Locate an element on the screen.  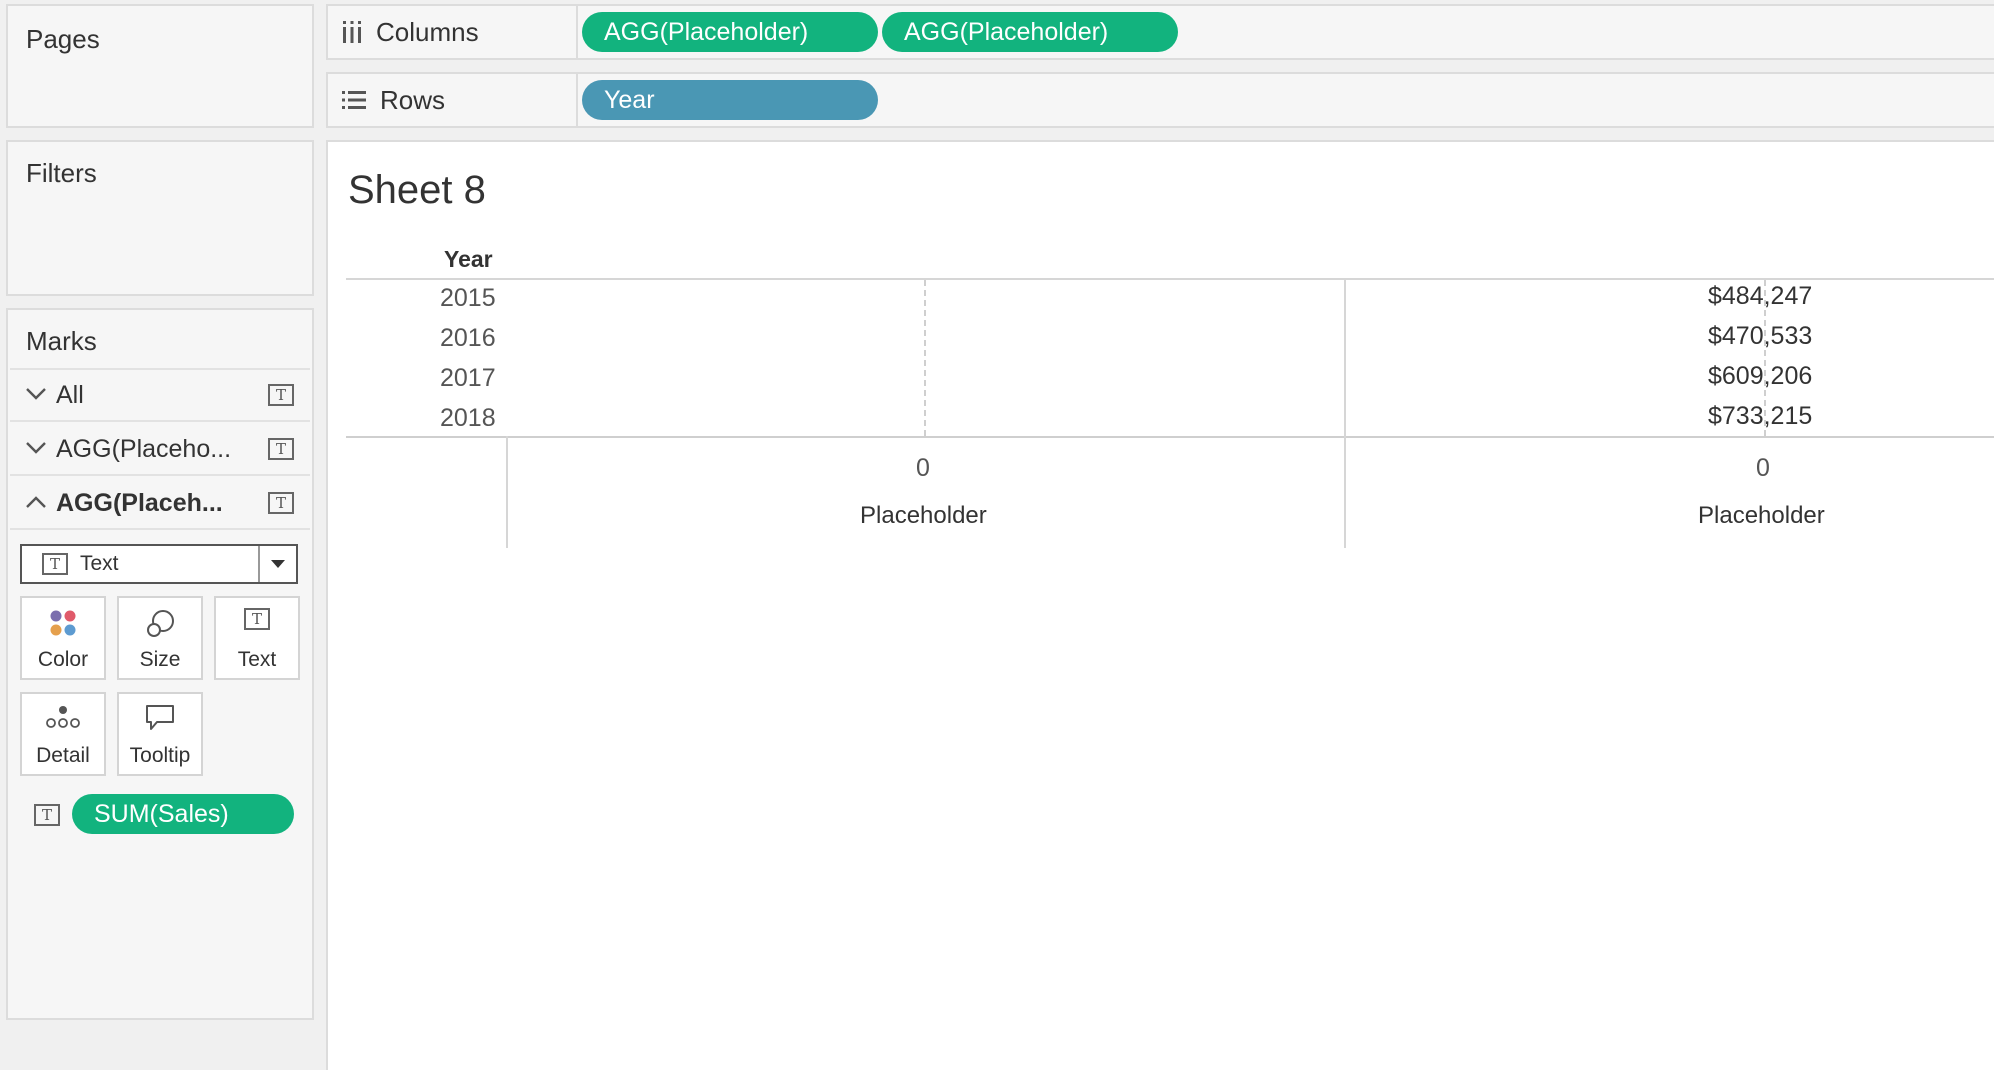
sum-sales-pill: SUM(Sales) is located at coordinates (183, 814).